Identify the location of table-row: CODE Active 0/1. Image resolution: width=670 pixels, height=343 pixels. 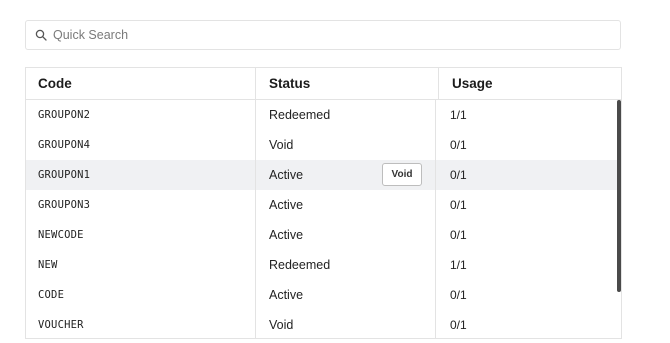
(323, 295).